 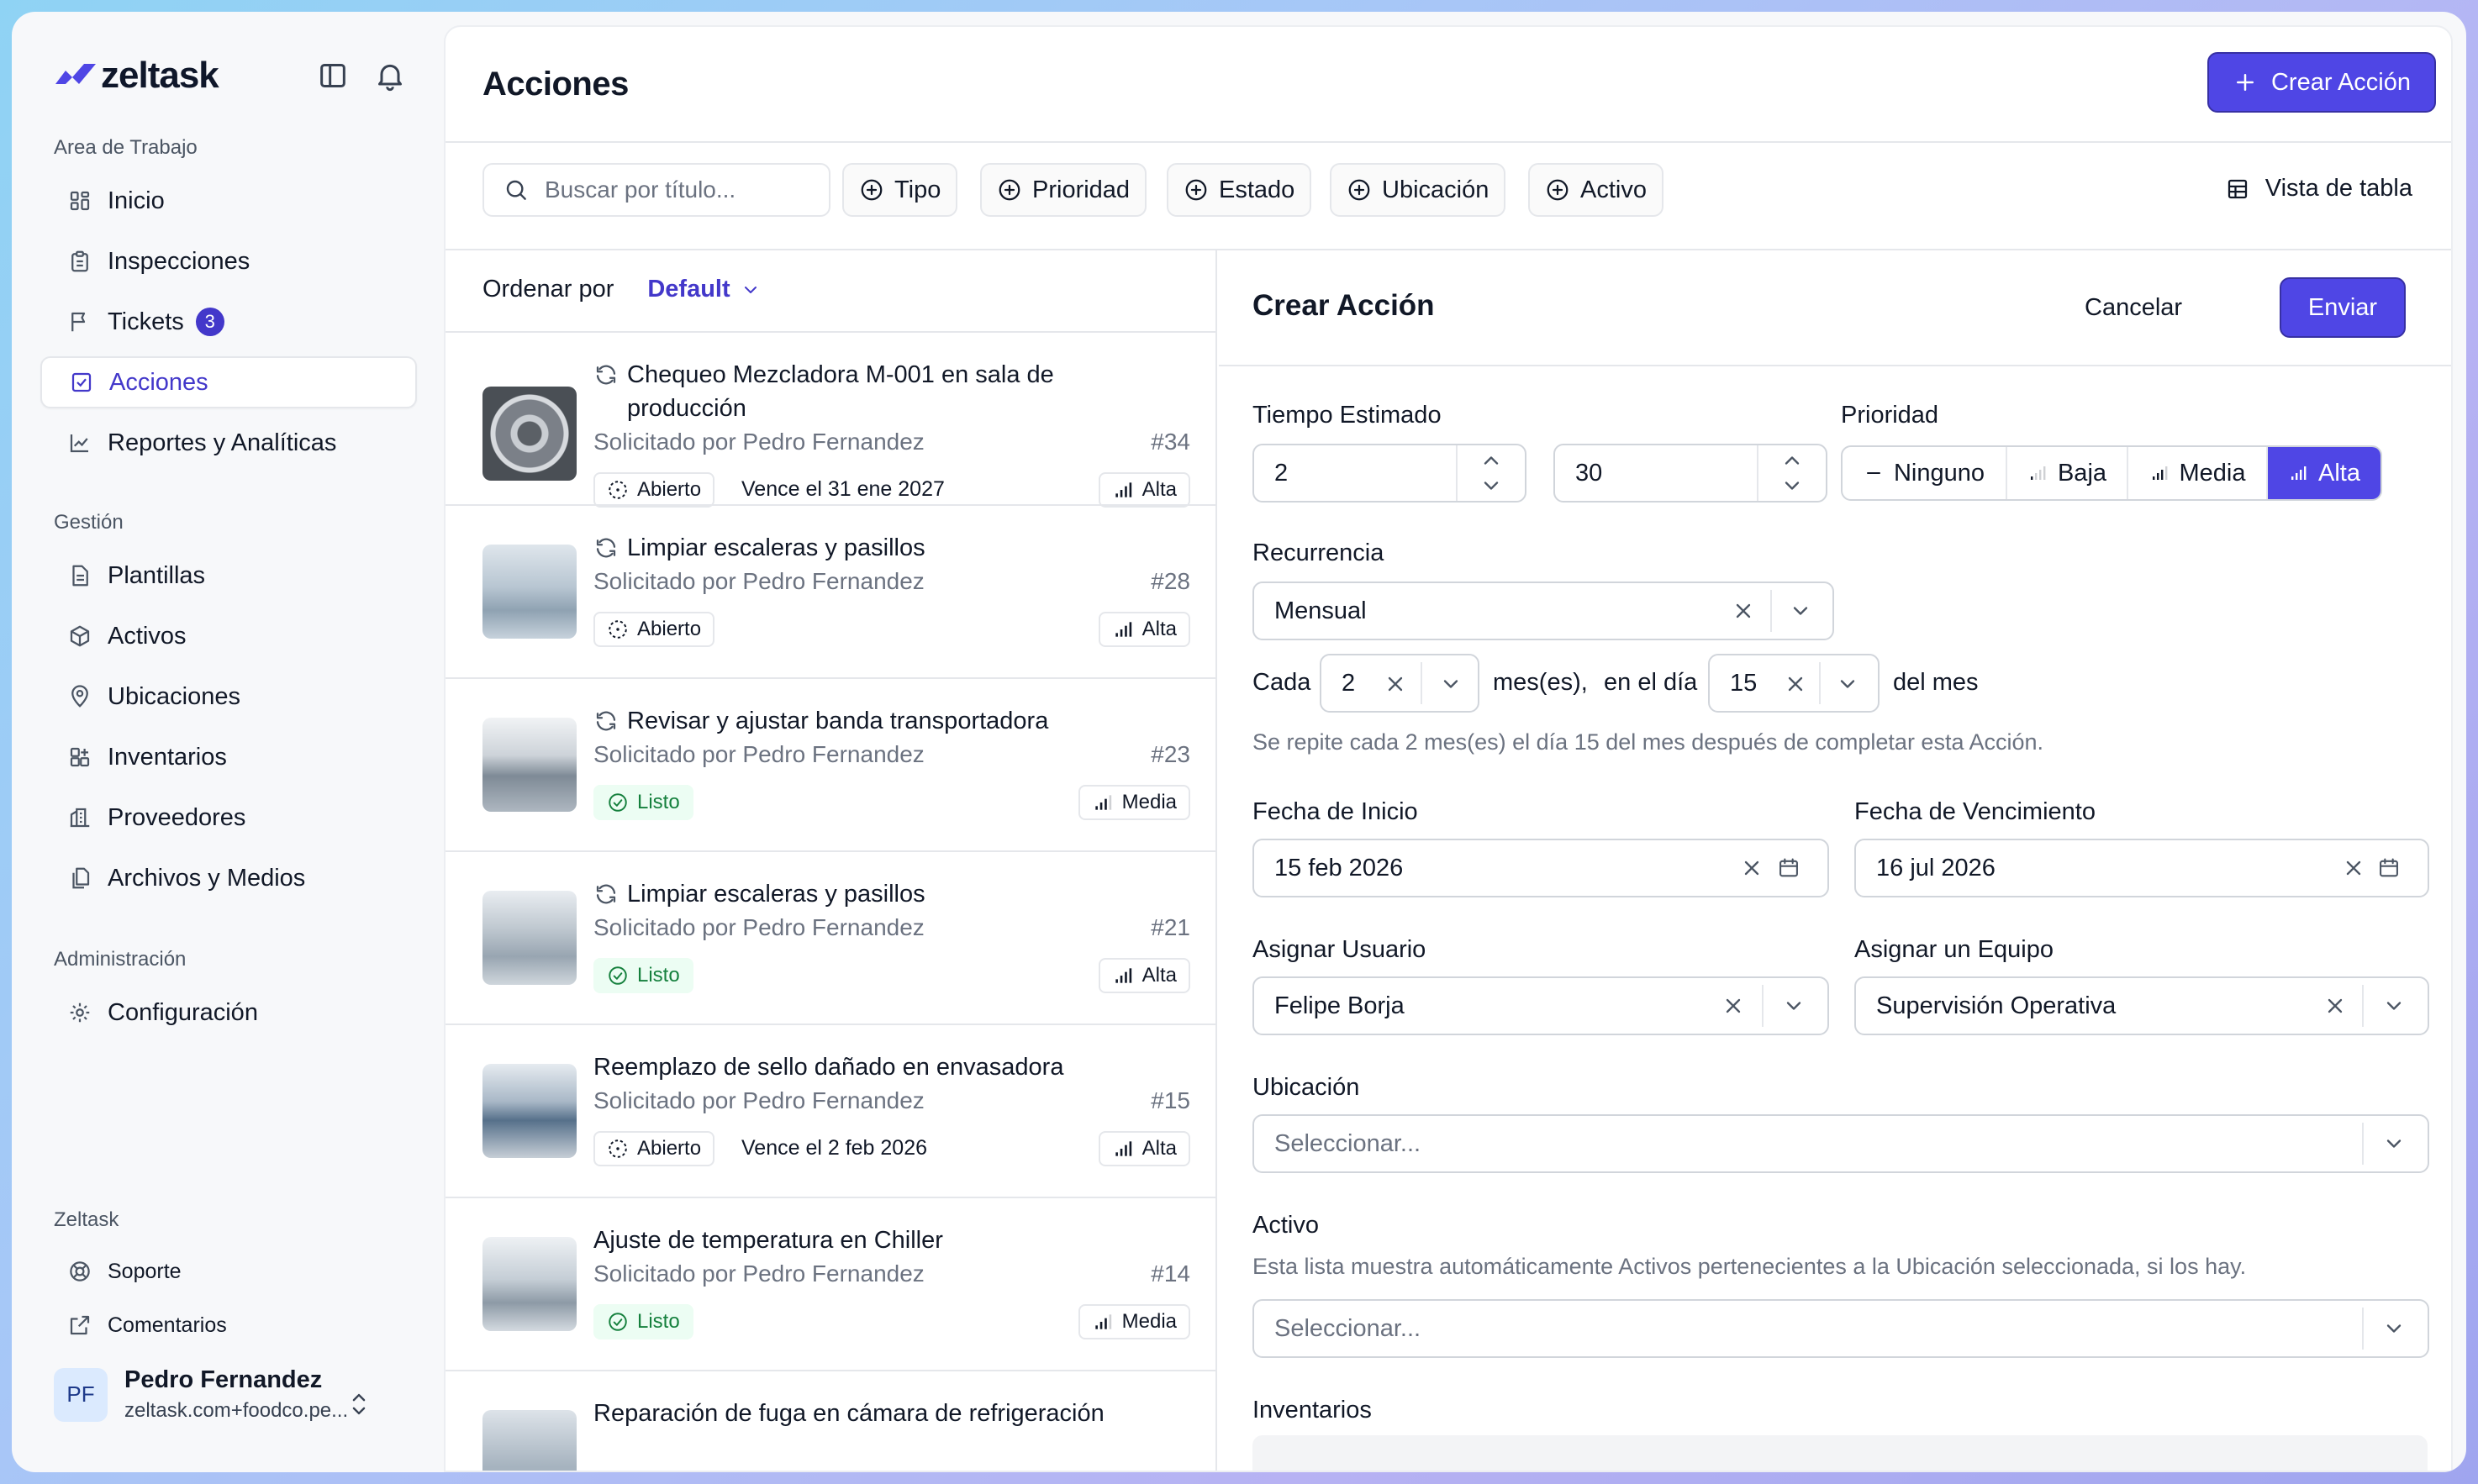 I want to click on sidebar-item-inspecciones: Inspecciones, so click(x=228, y=261).